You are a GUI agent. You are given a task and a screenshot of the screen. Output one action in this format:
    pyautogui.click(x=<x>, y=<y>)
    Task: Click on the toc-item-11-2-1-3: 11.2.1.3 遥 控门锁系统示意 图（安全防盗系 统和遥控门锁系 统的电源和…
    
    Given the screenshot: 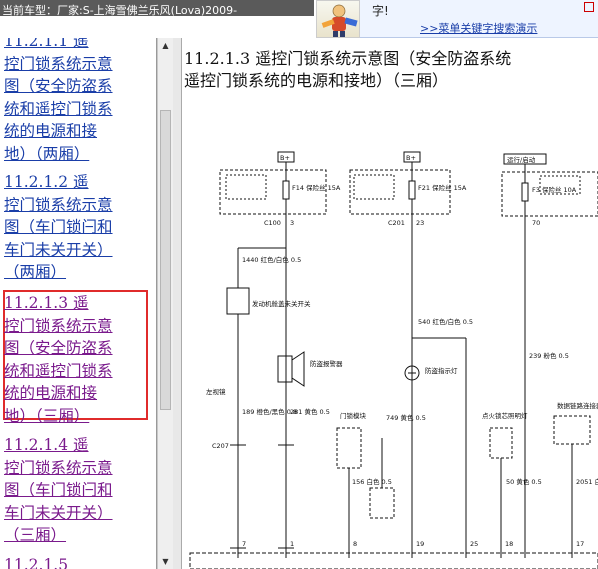 What is the action you would take?
    pyautogui.click(x=74, y=359)
    